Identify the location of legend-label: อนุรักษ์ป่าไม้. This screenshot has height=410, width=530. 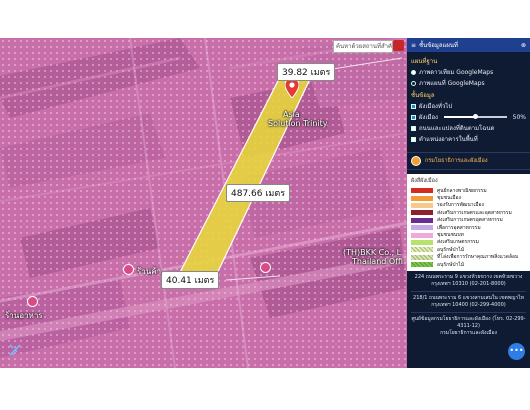
(451, 264).